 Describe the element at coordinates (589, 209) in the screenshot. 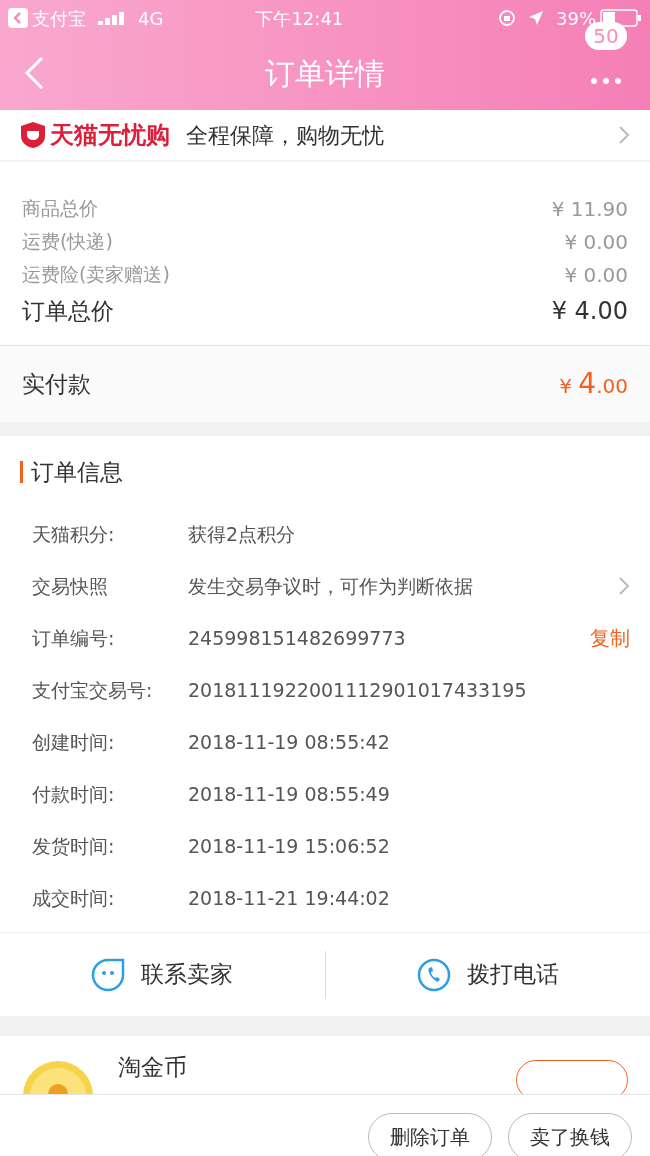

I see `price-value: ¥ 11.90` at that location.